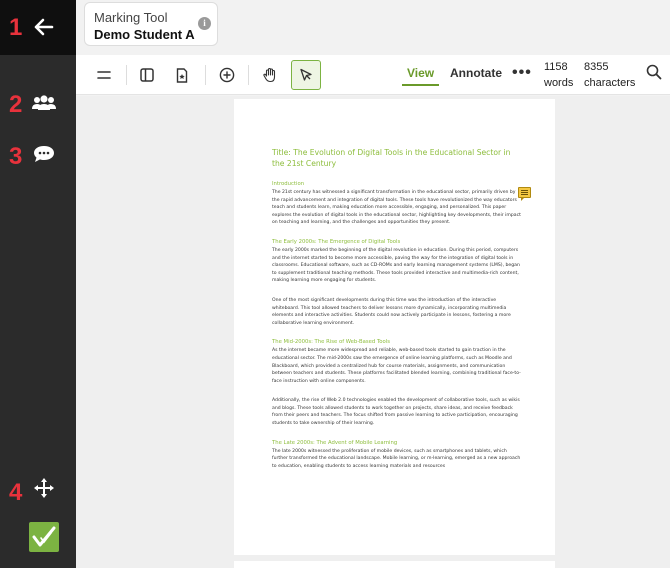 This screenshot has width=670, height=568. I want to click on page-header: Marking Tool Demo Student A i, so click(373, 27).